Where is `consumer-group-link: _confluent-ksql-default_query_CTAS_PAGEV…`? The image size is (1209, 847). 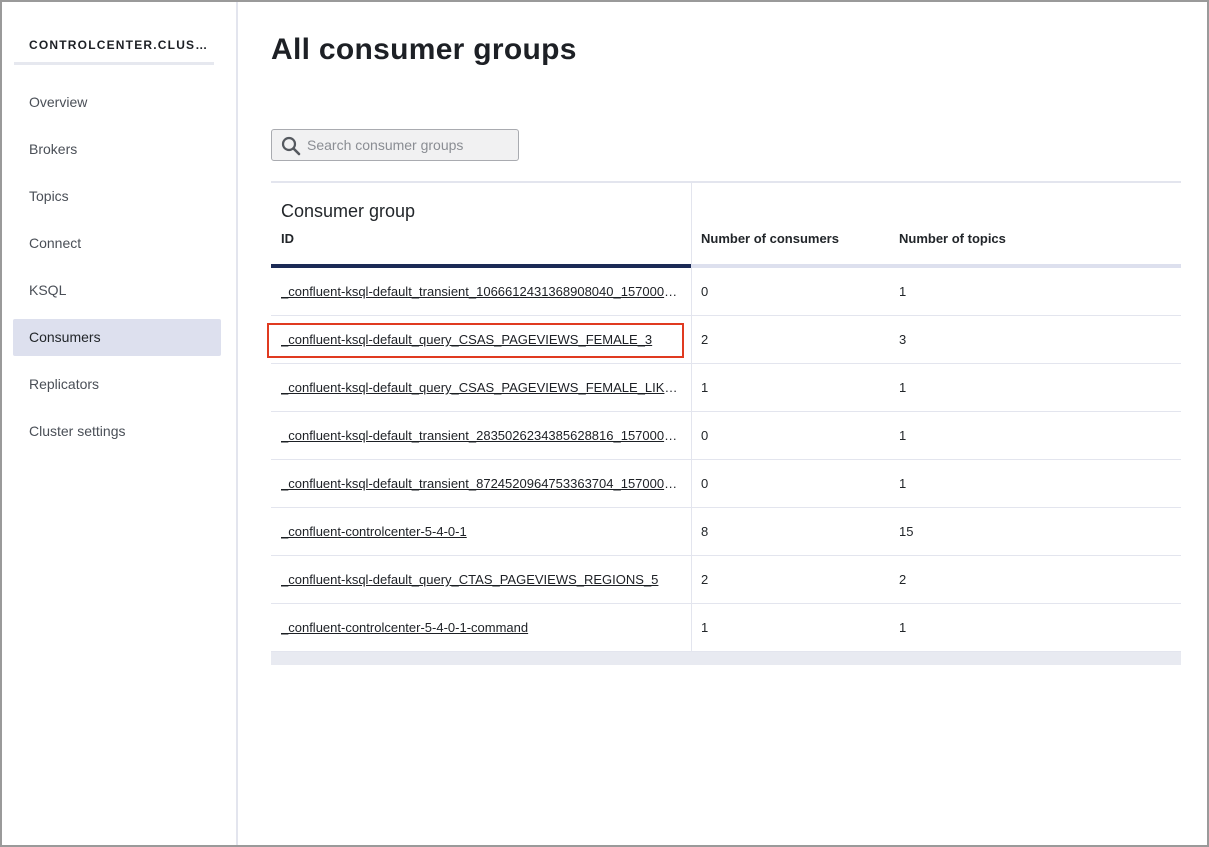
consumer-group-link: _confluent-ksql-default_query_CTAS_PAGEV… is located at coordinates (481, 580).